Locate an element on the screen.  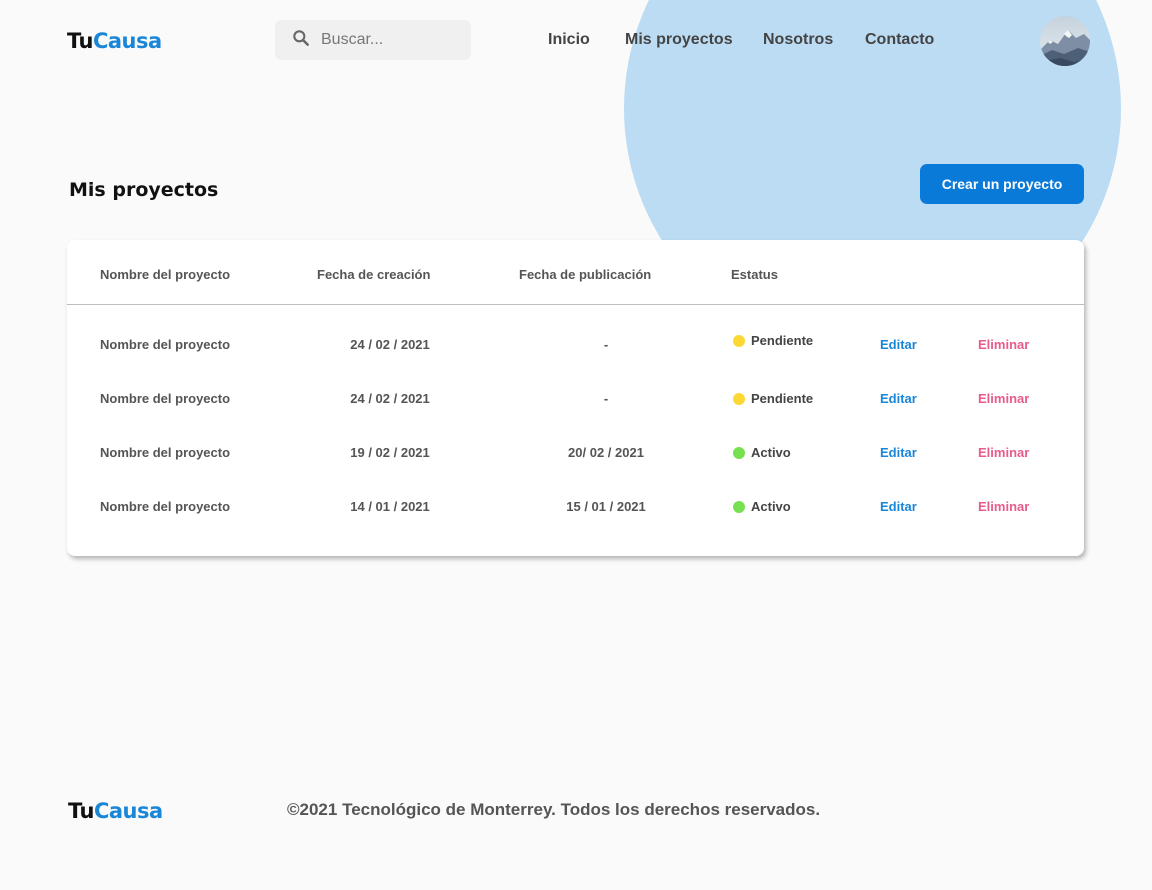
column-header-name: Nombre del proyecto is located at coordinates (165, 274).